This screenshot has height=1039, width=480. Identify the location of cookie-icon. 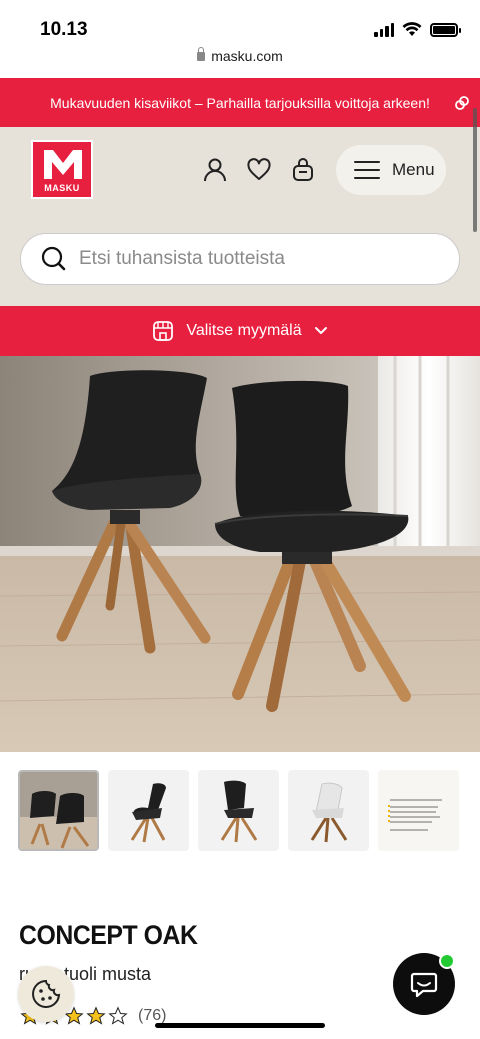
(46, 993).